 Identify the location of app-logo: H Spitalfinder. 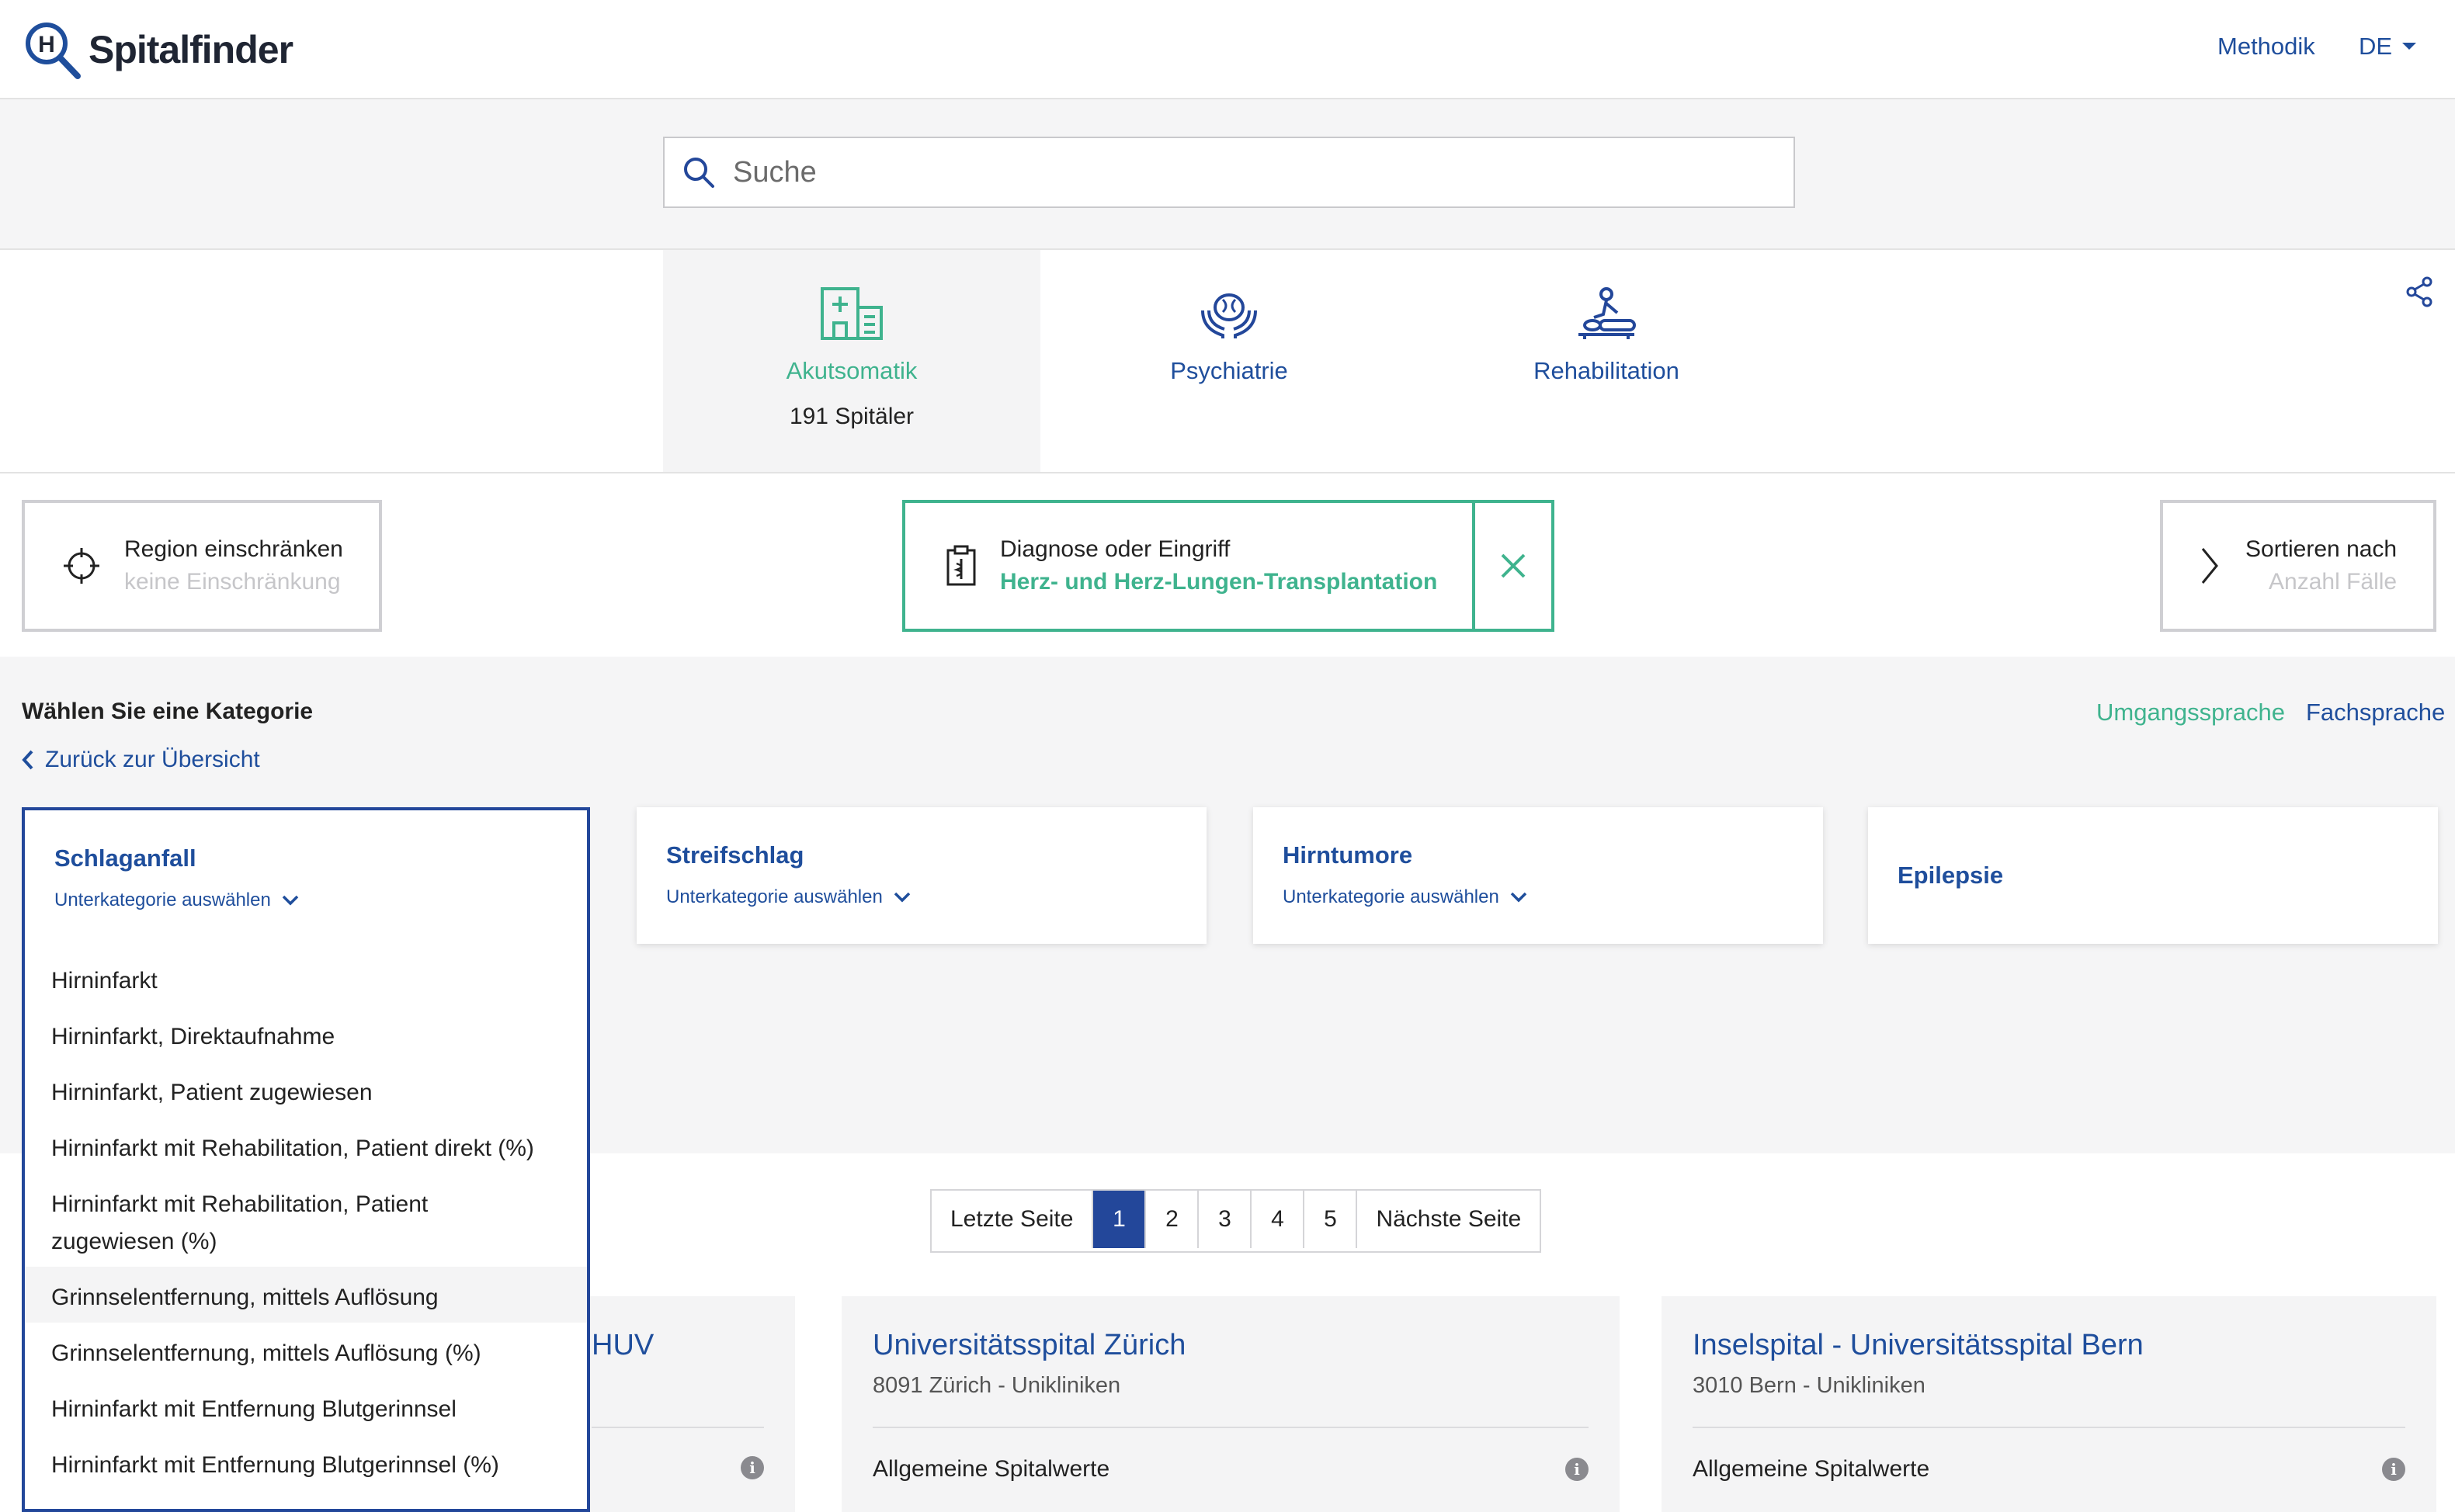
(157, 49).